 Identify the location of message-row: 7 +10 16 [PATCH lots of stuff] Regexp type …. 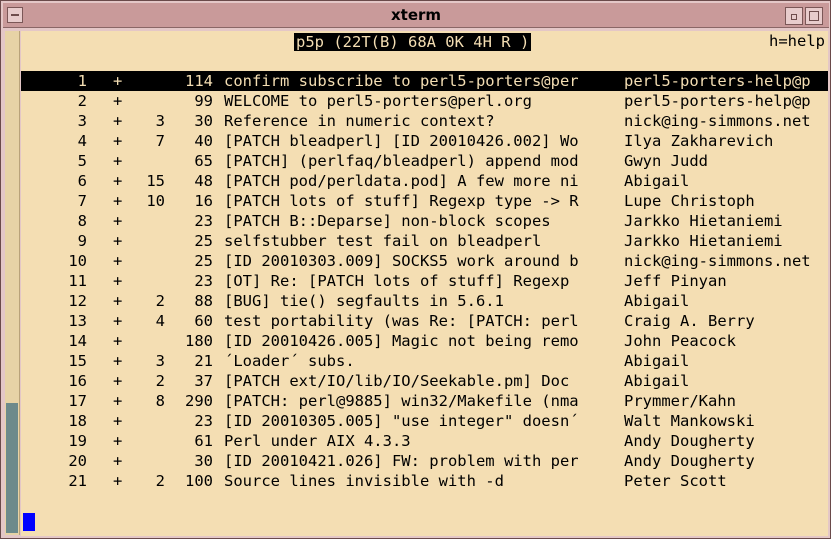
(424, 201).